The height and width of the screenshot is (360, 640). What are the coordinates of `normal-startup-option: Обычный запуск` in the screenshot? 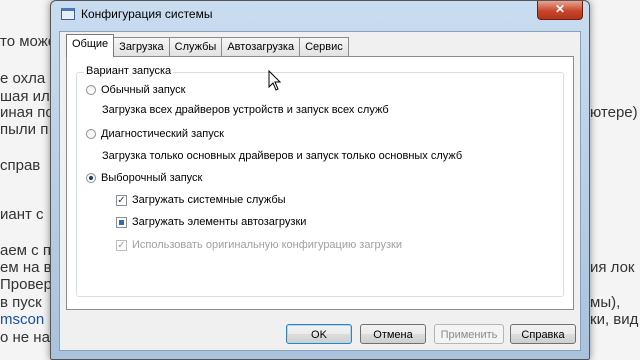 It's located at (135, 90).